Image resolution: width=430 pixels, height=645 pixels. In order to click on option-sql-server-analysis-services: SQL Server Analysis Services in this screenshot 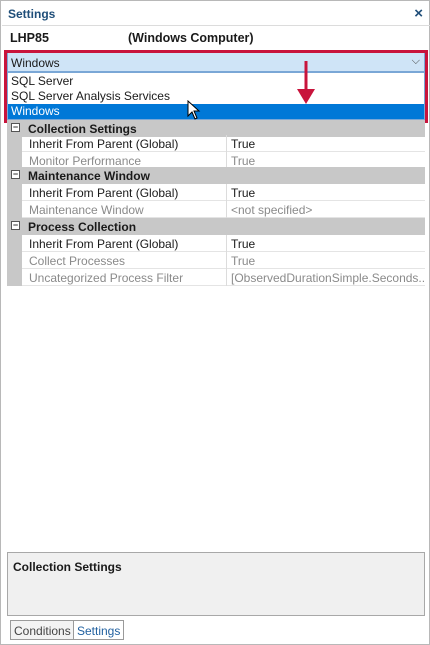, I will do `click(216, 96)`.